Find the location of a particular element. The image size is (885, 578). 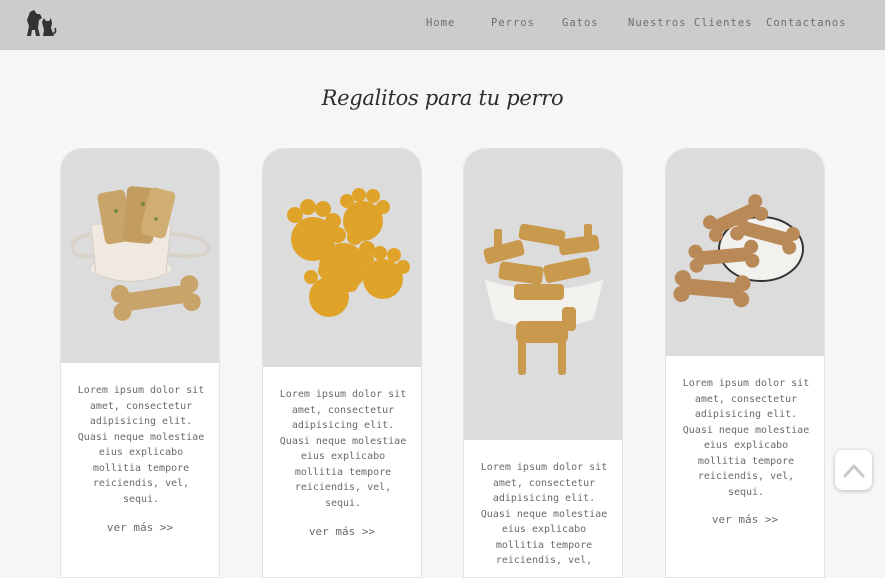

nav-gatos: Gatos is located at coordinates (580, 23).